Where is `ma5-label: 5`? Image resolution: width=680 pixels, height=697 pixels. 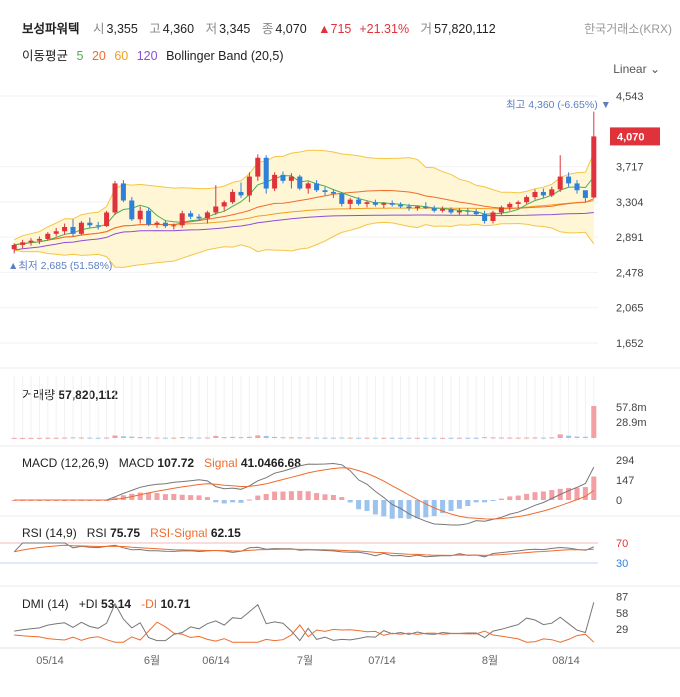 ma5-label: 5 is located at coordinates (80, 56).